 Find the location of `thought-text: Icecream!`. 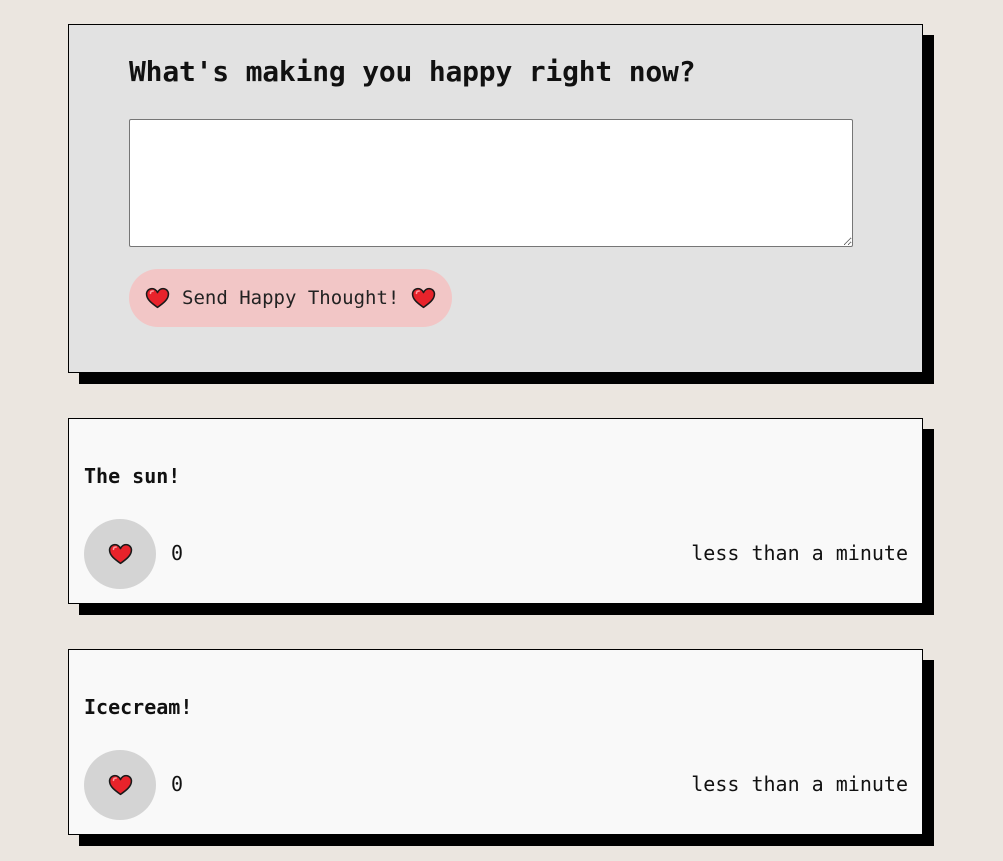

thought-text: Icecream! is located at coordinates (138, 707).